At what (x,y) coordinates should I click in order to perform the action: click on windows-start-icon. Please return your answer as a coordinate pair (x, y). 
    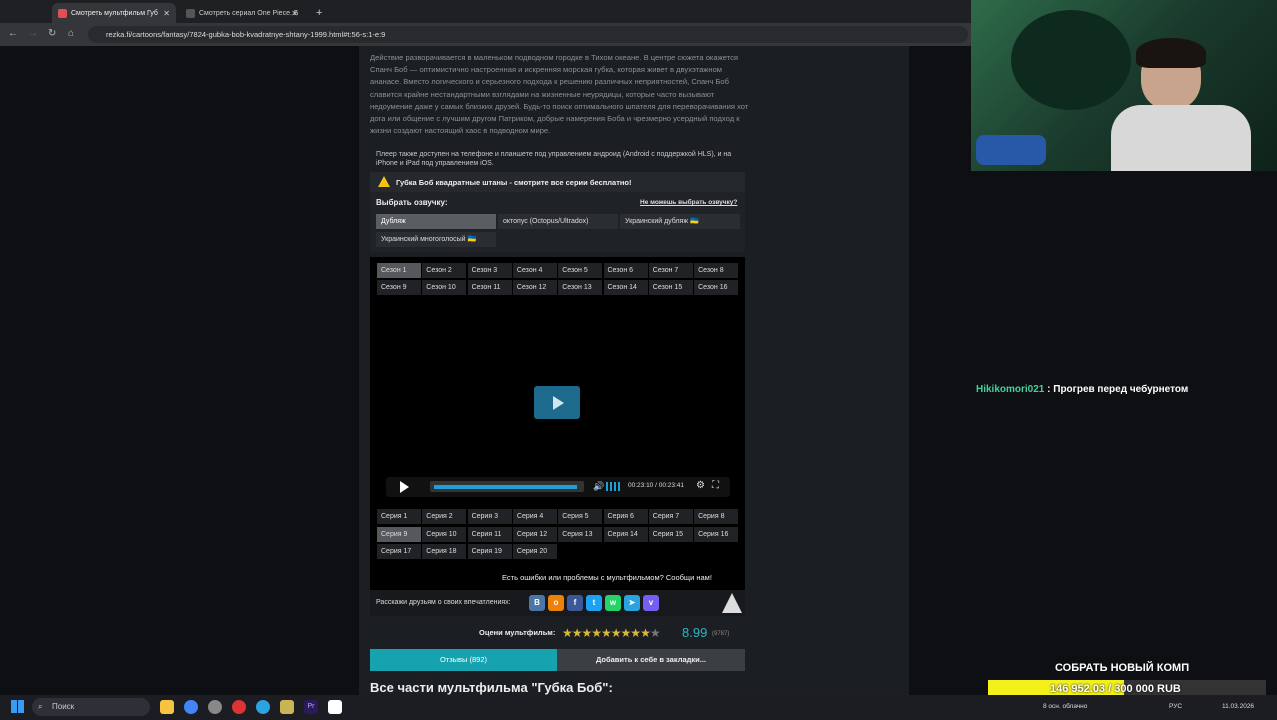
    Looking at the image, I should click on (17, 706).